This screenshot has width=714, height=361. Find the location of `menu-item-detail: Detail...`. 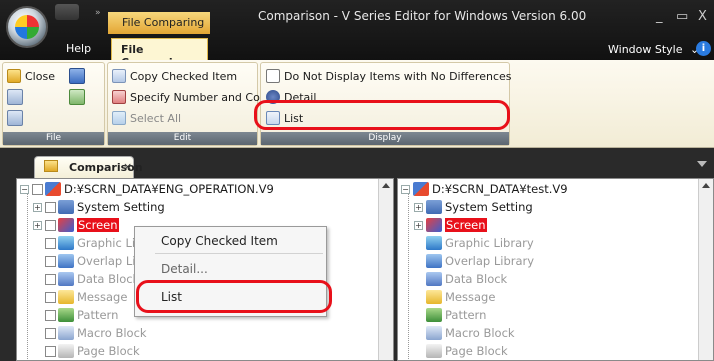

menu-item-detail: Detail... is located at coordinates (184, 269).